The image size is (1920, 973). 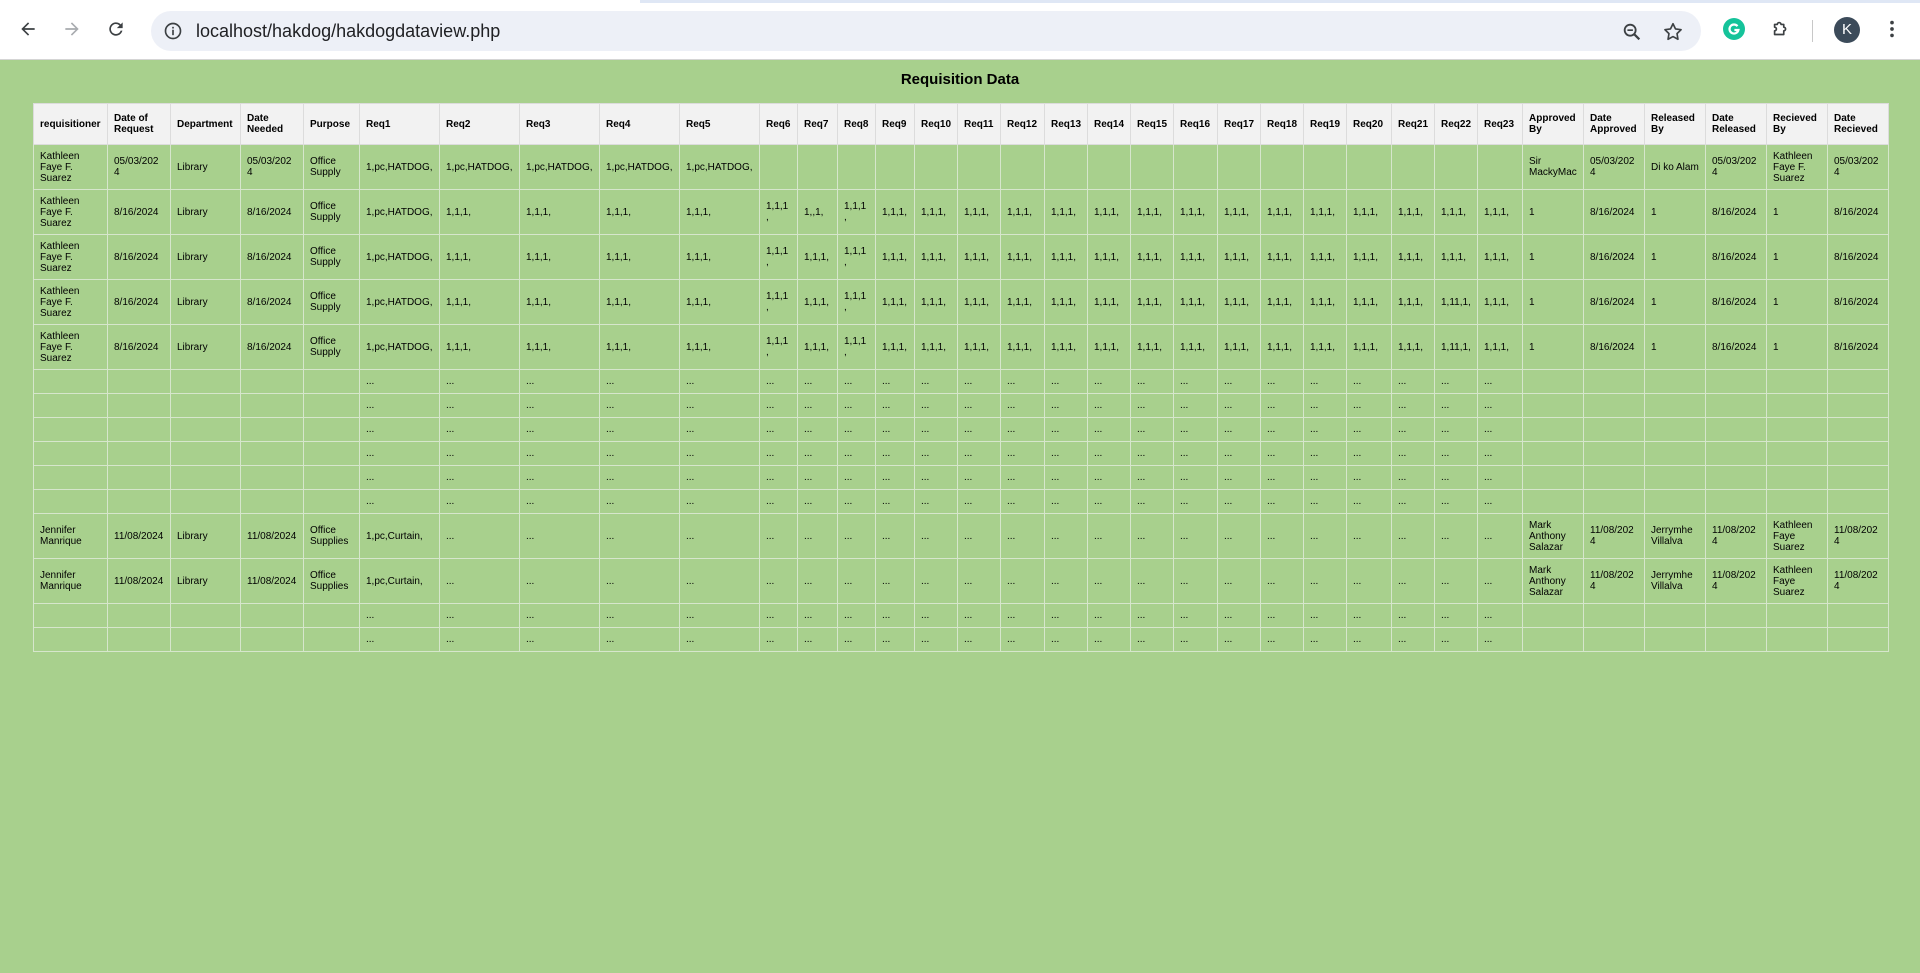 What do you see at coordinates (331, 167) in the screenshot?
I see `table-cell: Office Supply` at bounding box center [331, 167].